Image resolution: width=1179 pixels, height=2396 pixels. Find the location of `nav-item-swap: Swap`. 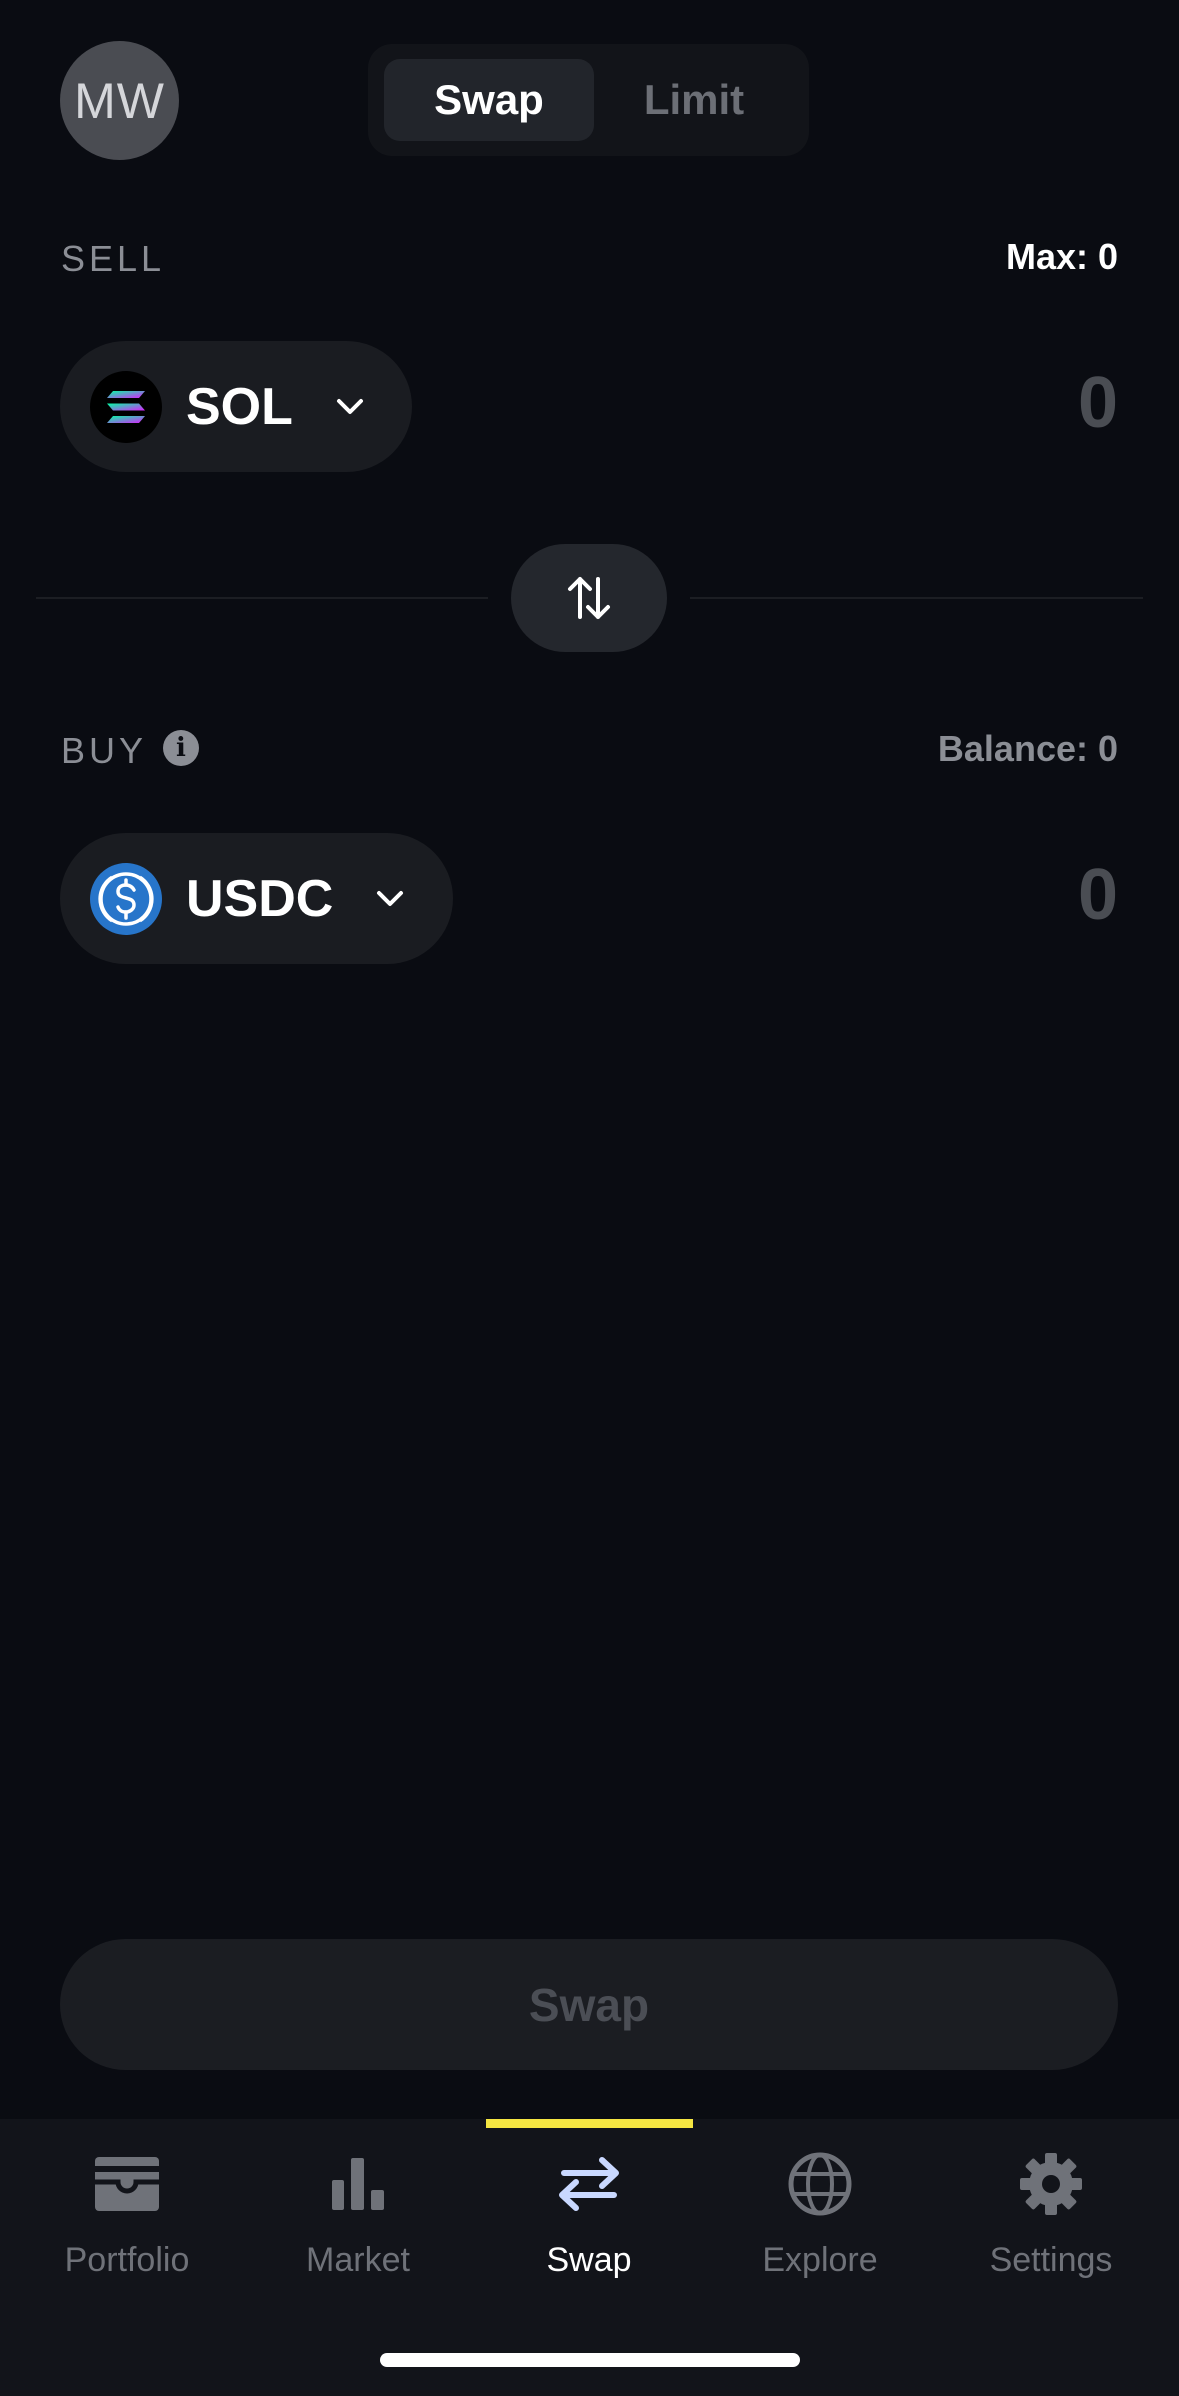

nav-item-swap: Swap is located at coordinates (589, 2219).